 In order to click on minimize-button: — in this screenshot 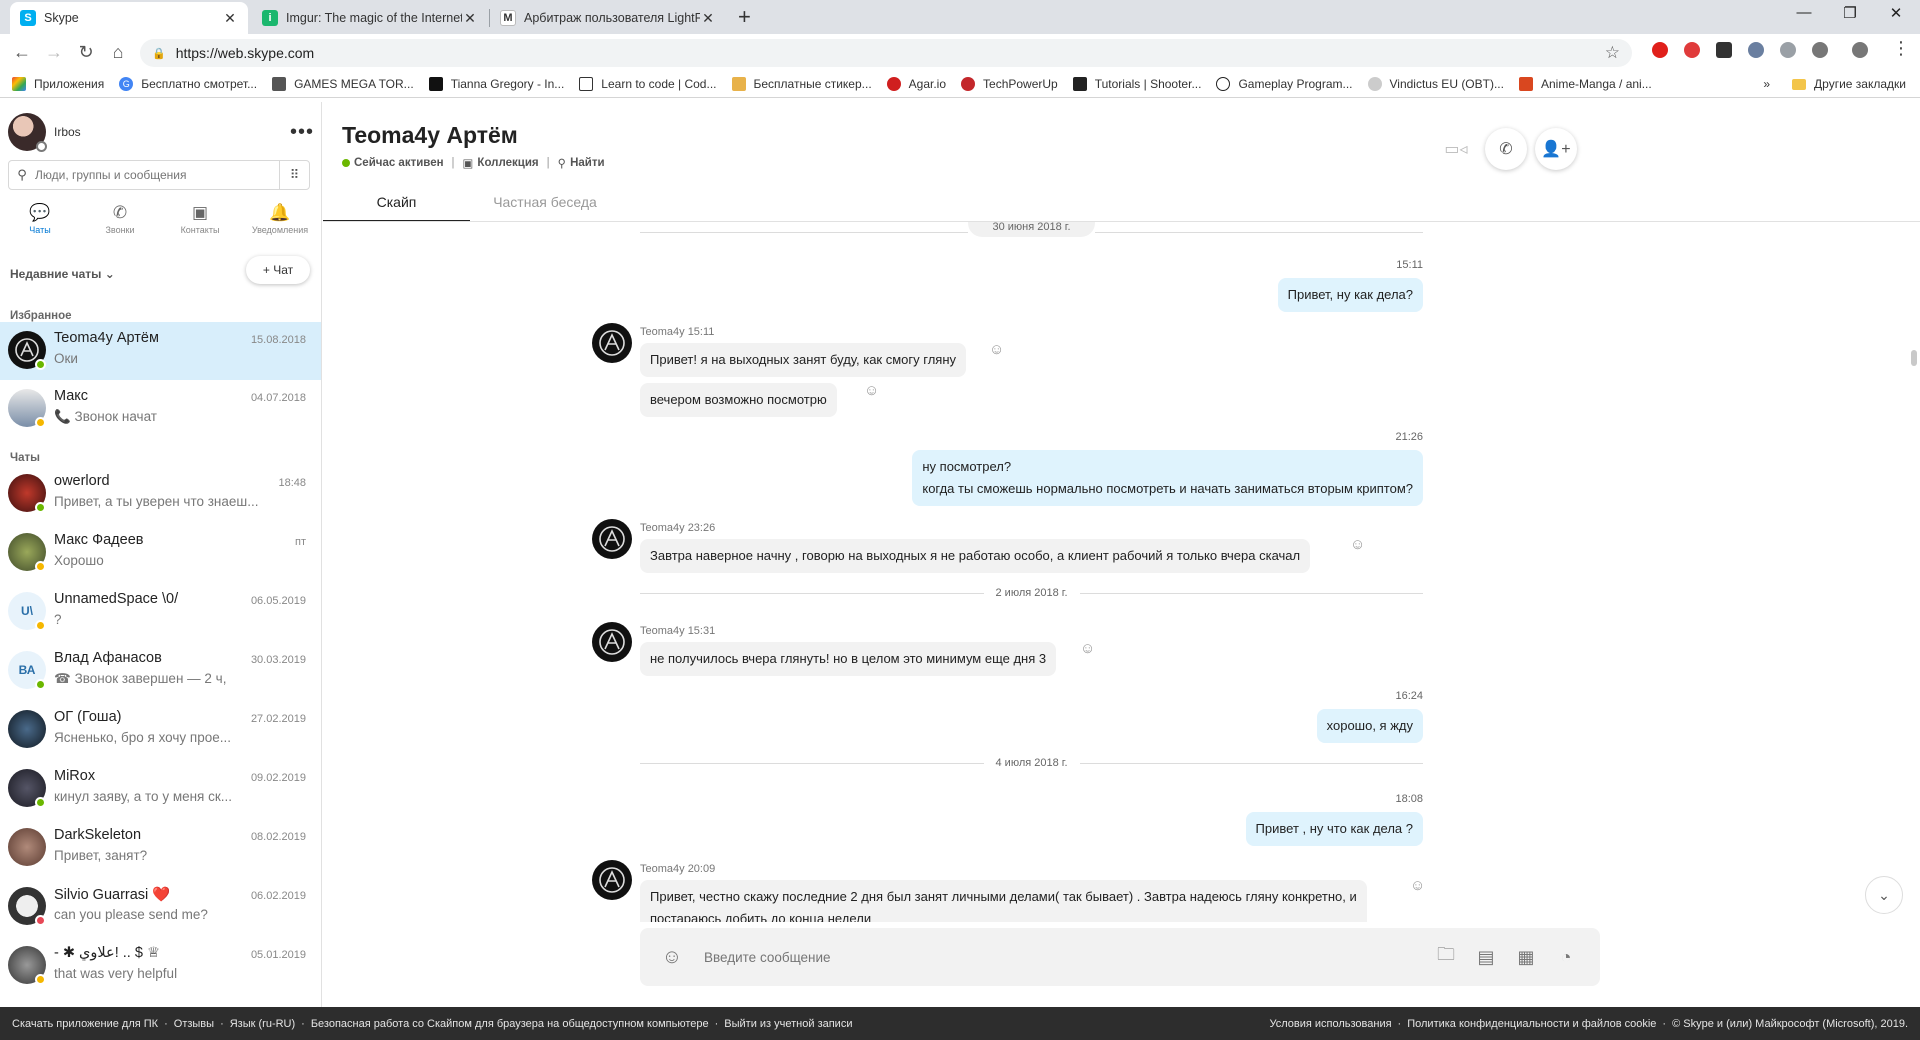, I will do `click(1804, 12)`.